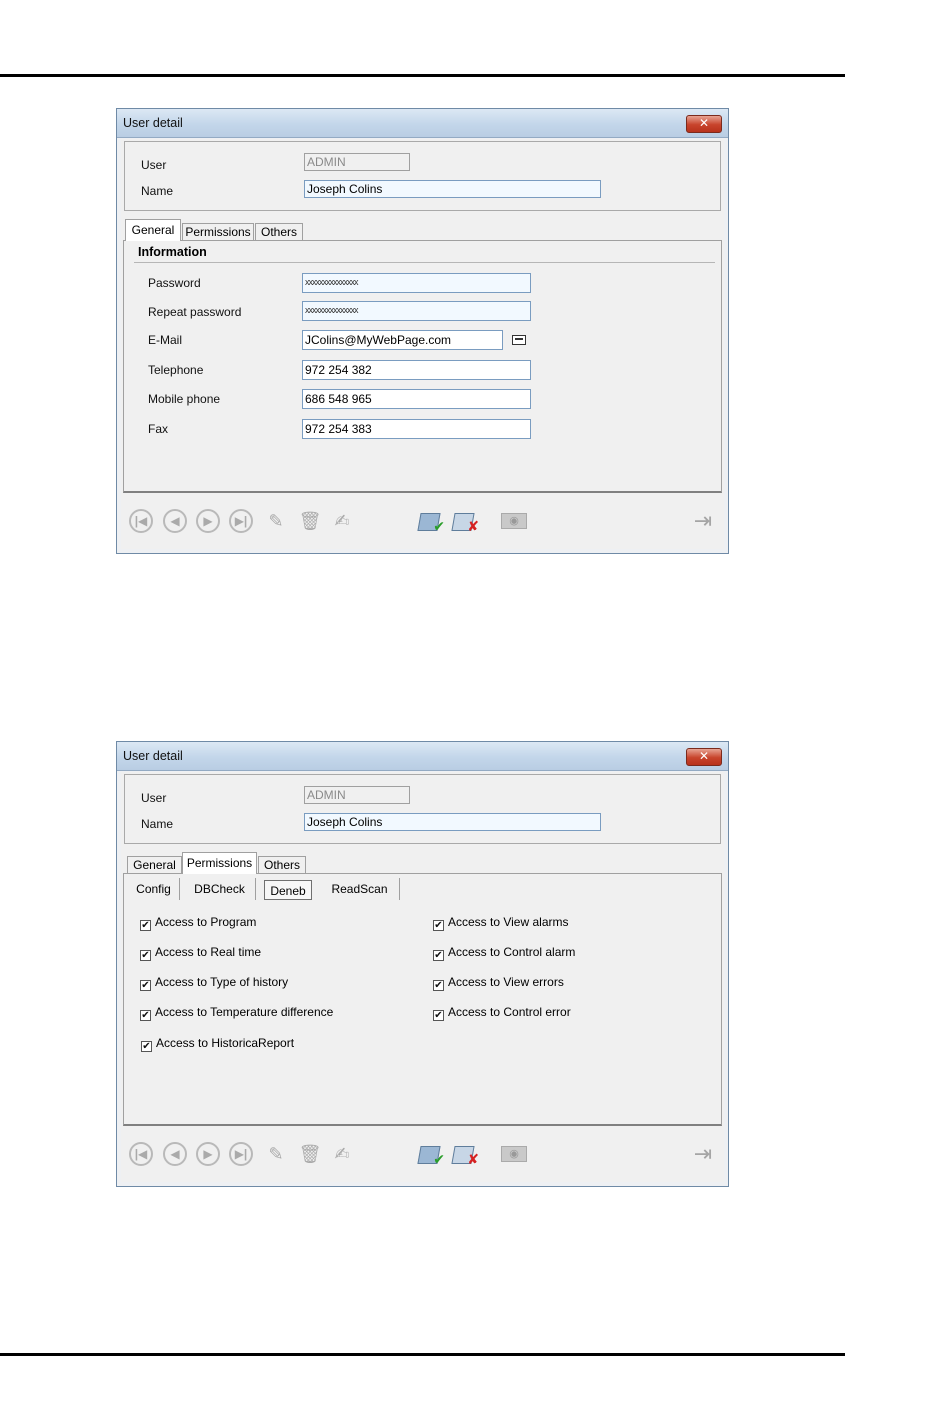 The image size is (950, 1408). Describe the element at coordinates (422, 75) in the screenshot. I see `page-top-rule` at that location.